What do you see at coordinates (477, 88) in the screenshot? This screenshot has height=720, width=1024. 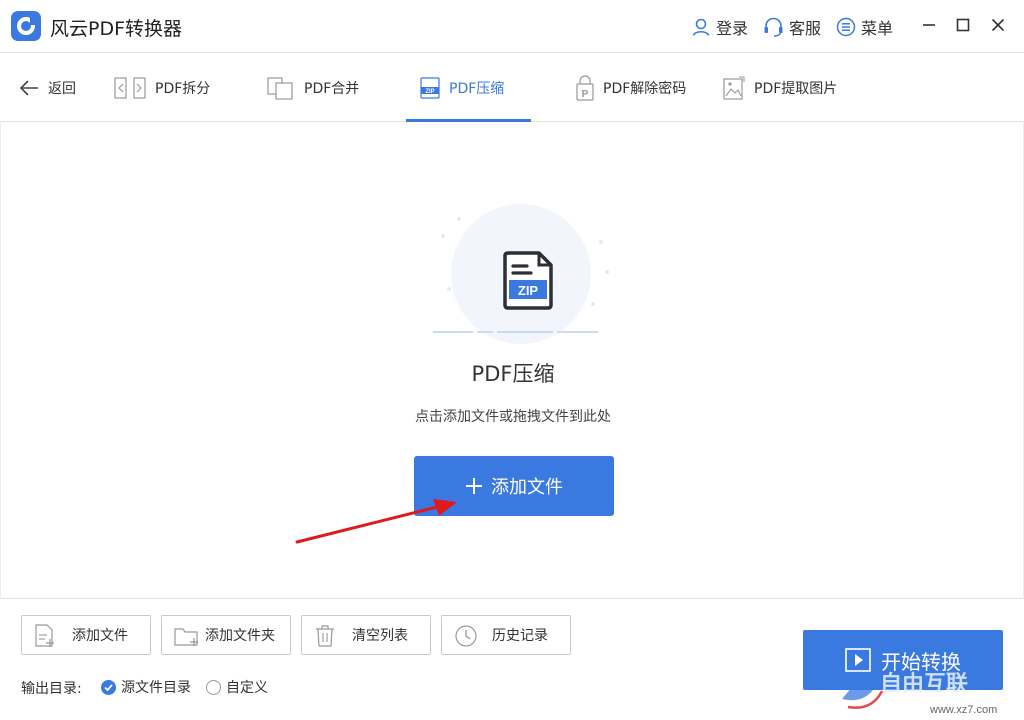 I see `tab-label: PDF压缩` at bounding box center [477, 88].